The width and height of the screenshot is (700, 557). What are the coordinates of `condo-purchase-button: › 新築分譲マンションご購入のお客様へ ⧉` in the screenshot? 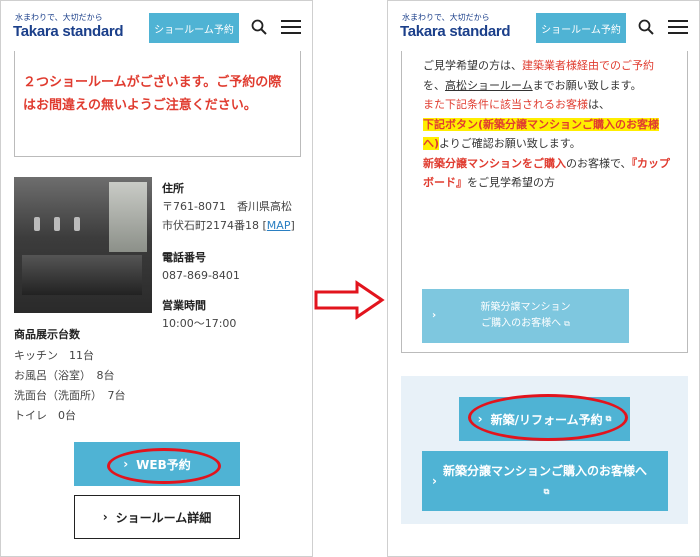 It's located at (545, 481).